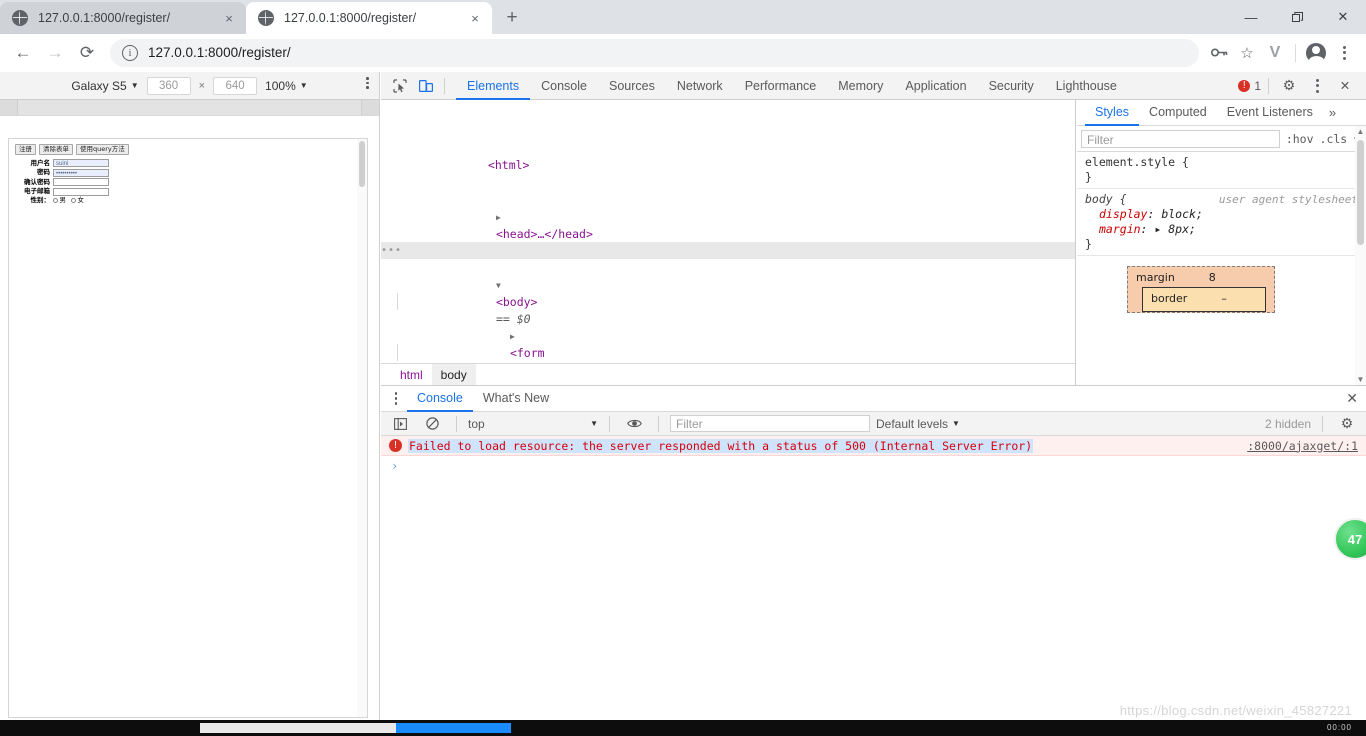  I want to click on drawer-more-icon, so click(396, 398).